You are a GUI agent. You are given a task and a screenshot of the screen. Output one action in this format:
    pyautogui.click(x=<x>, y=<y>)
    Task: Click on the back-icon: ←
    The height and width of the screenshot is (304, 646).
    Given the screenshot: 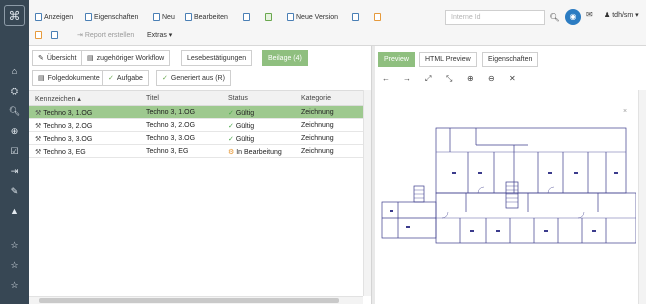 What is the action you would take?
    pyautogui.click(x=386, y=78)
    